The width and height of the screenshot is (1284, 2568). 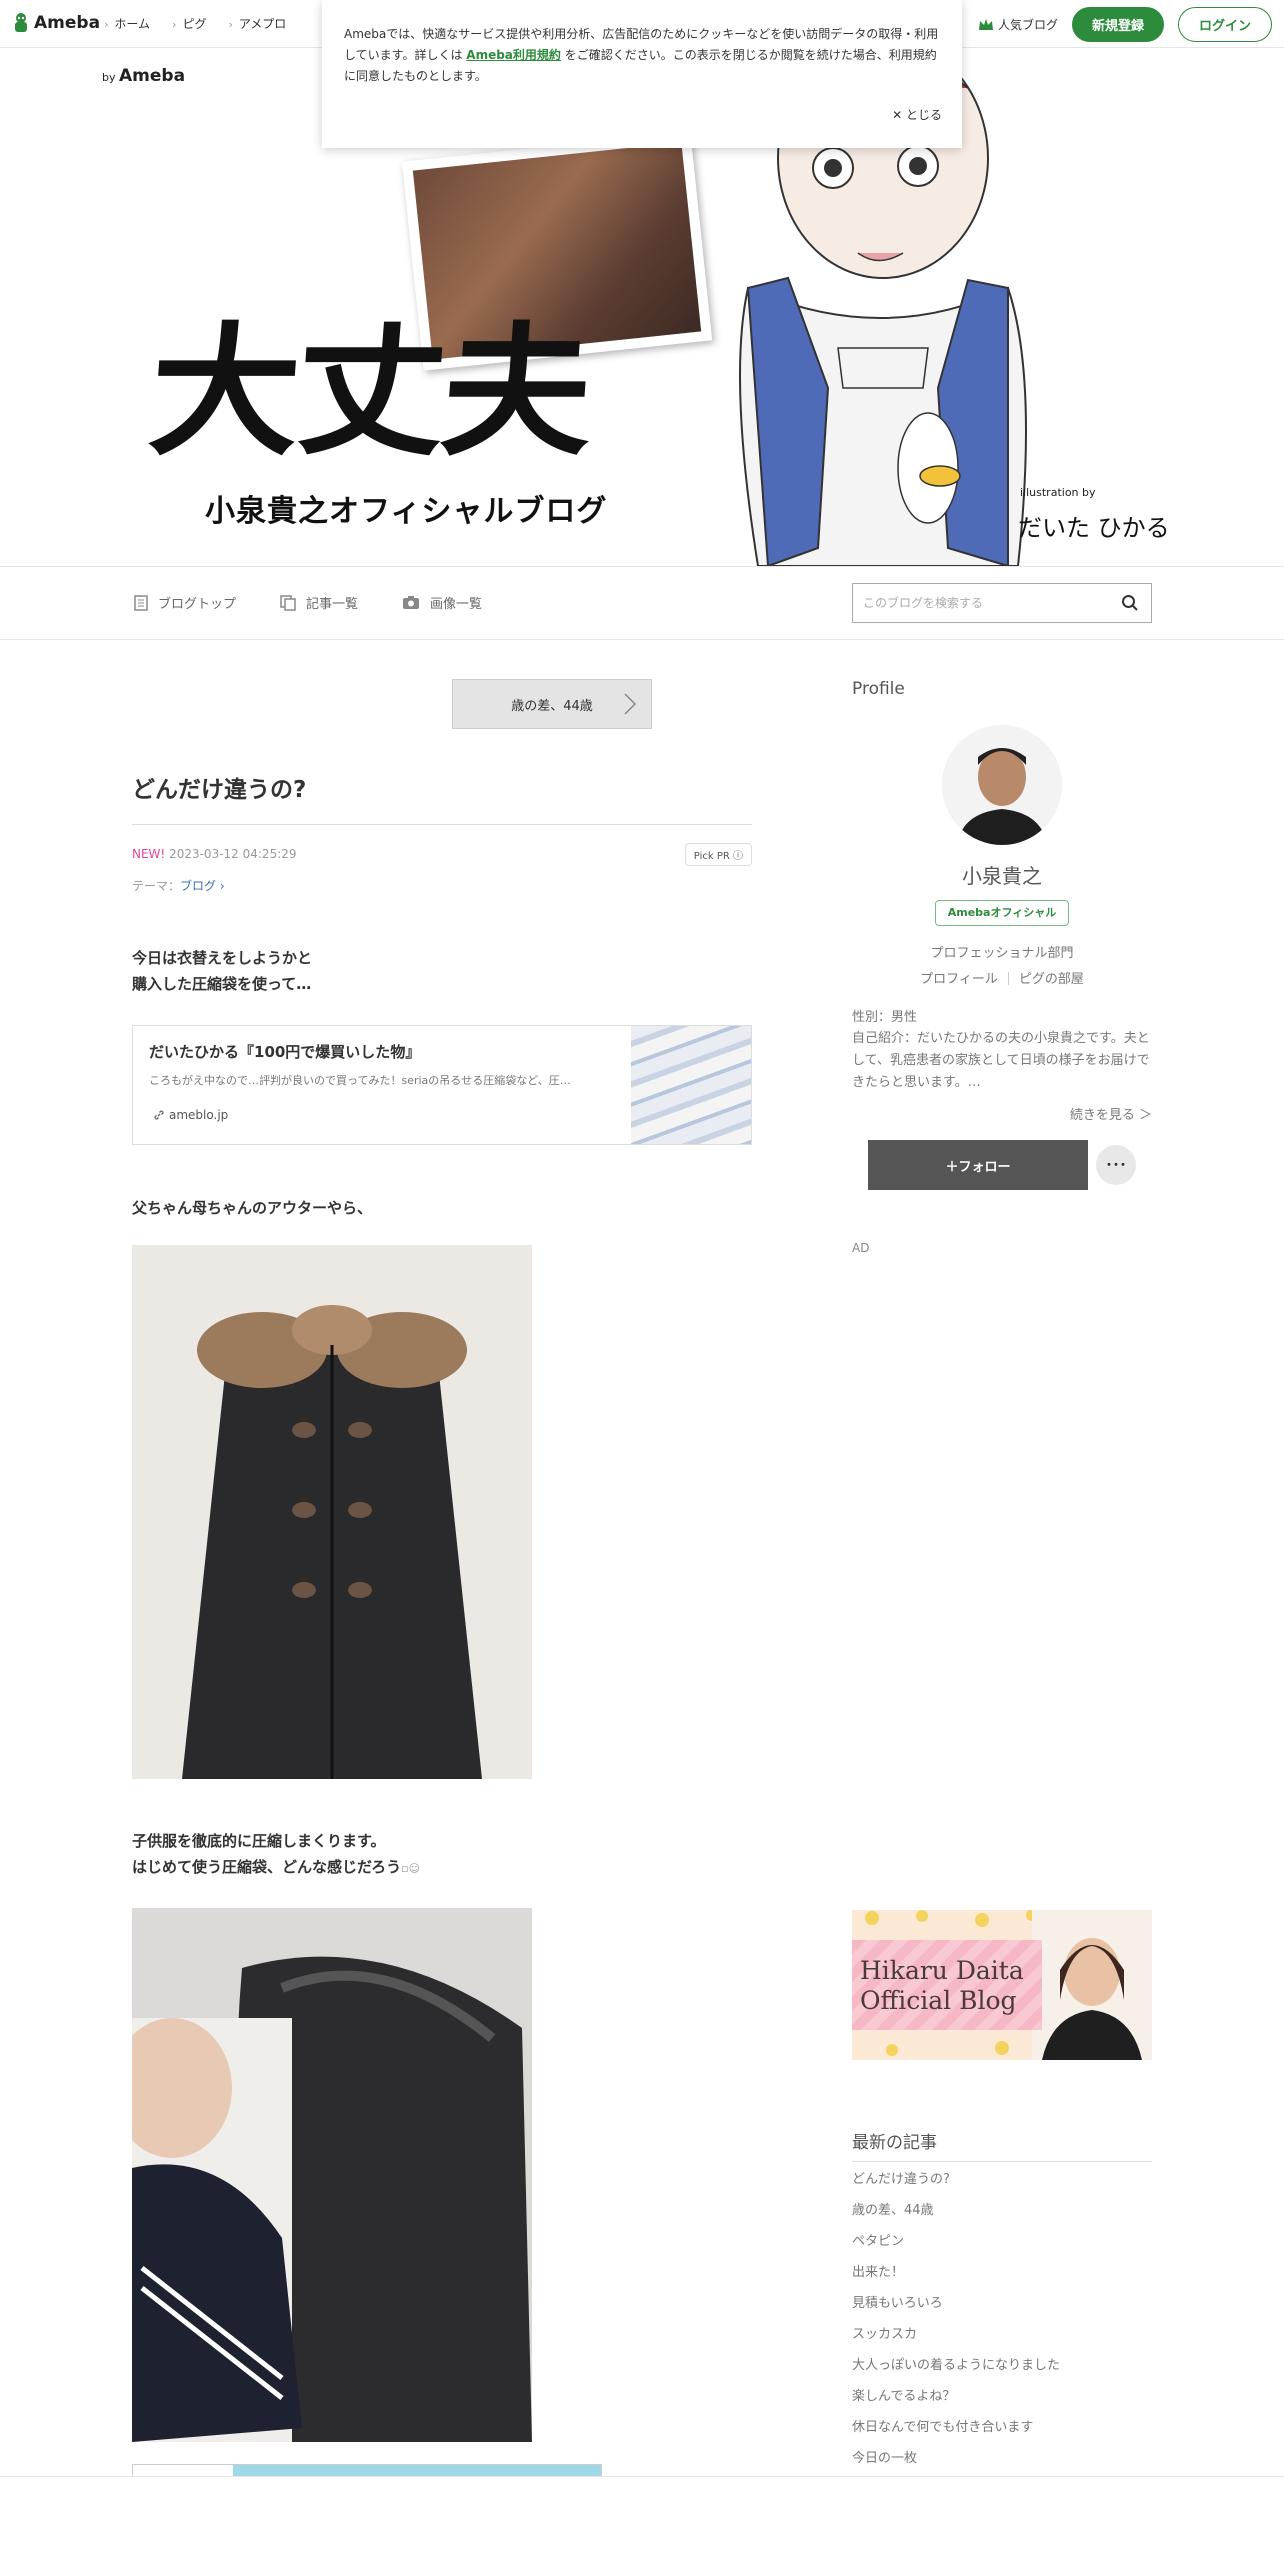 What do you see at coordinates (1002, 2371) in the screenshot?
I see `list-item: 大人っぽいの着るようになりました` at bounding box center [1002, 2371].